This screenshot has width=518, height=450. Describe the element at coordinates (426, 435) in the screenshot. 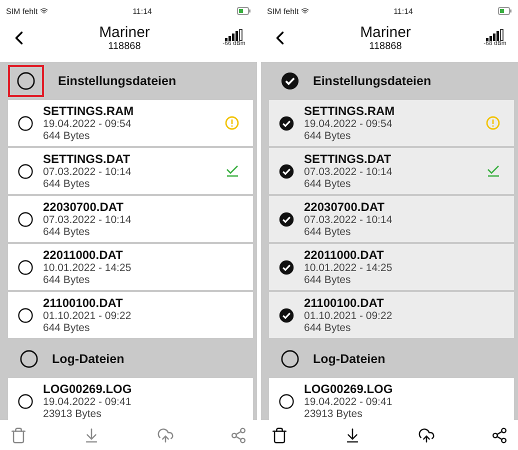

I see `upload-button` at that location.